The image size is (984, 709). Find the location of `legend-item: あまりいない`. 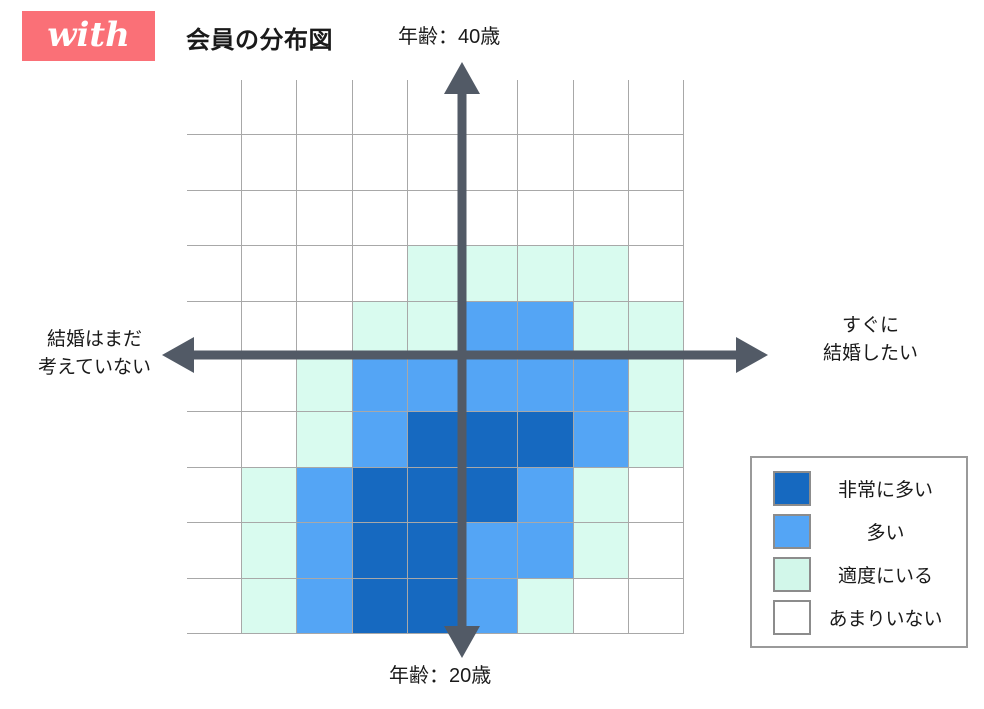

legend-item: あまりいない is located at coordinates (859, 617).